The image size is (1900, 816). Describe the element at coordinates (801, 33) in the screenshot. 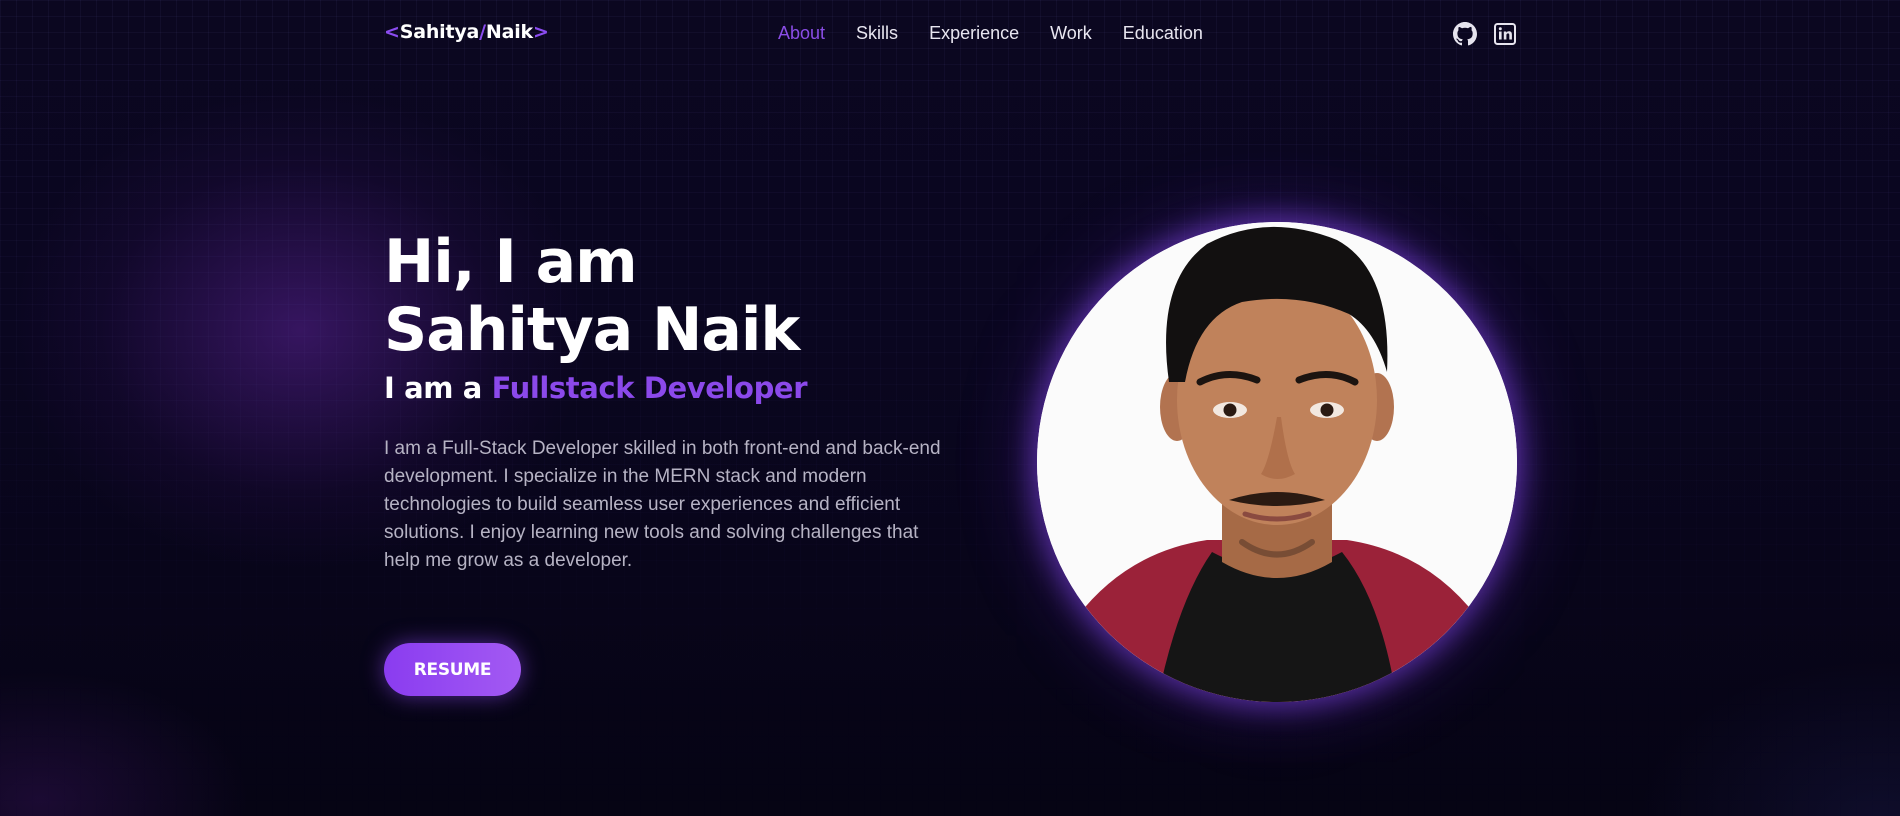

I see `nav-link-about: About` at that location.